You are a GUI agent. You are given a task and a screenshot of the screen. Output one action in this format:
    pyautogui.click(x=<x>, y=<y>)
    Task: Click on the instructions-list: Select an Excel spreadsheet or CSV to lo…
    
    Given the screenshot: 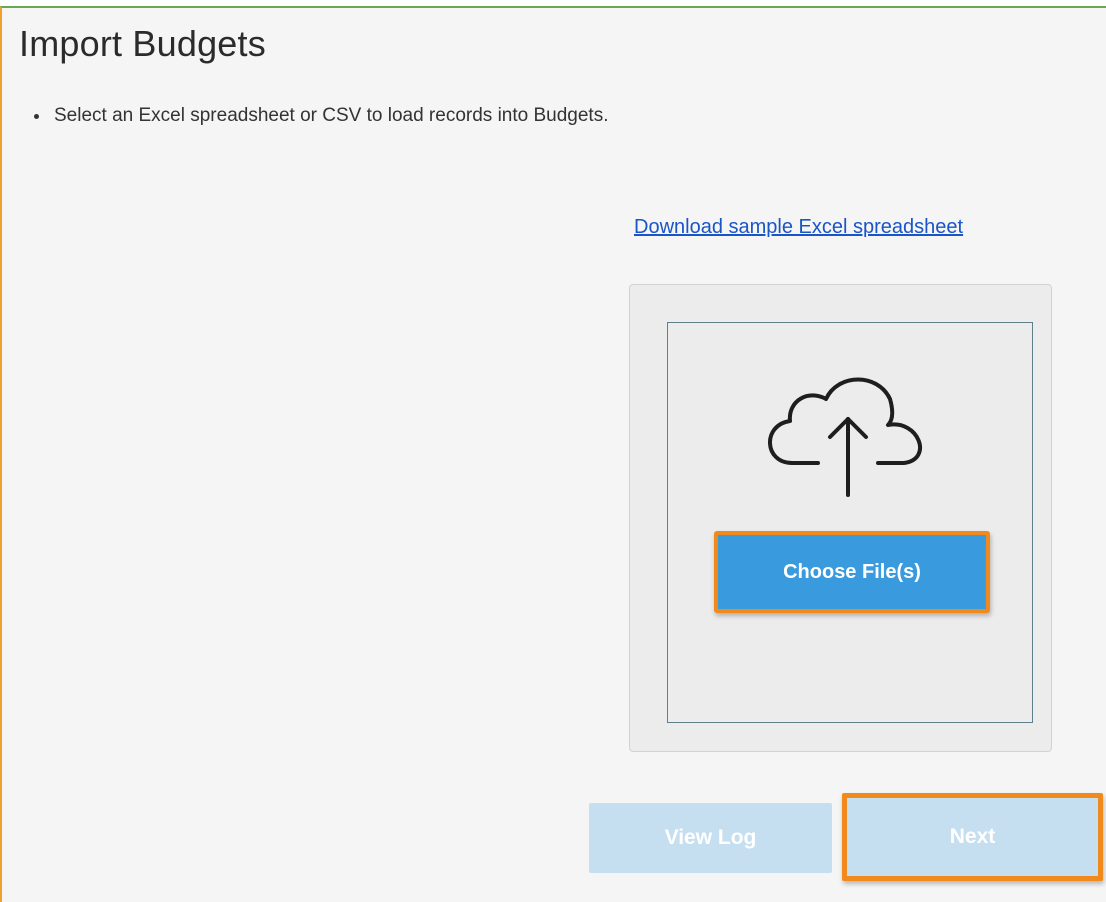 What is the action you would take?
    pyautogui.click(x=321, y=116)
    